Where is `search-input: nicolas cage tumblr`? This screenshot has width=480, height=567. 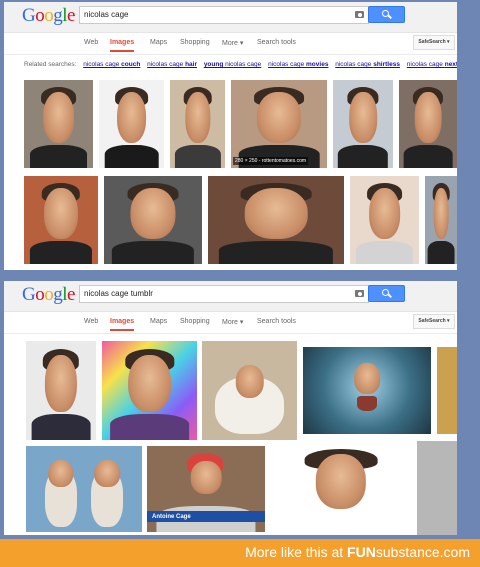 search-input: nicolas cage tumblr is located at coordinates (224, 294).